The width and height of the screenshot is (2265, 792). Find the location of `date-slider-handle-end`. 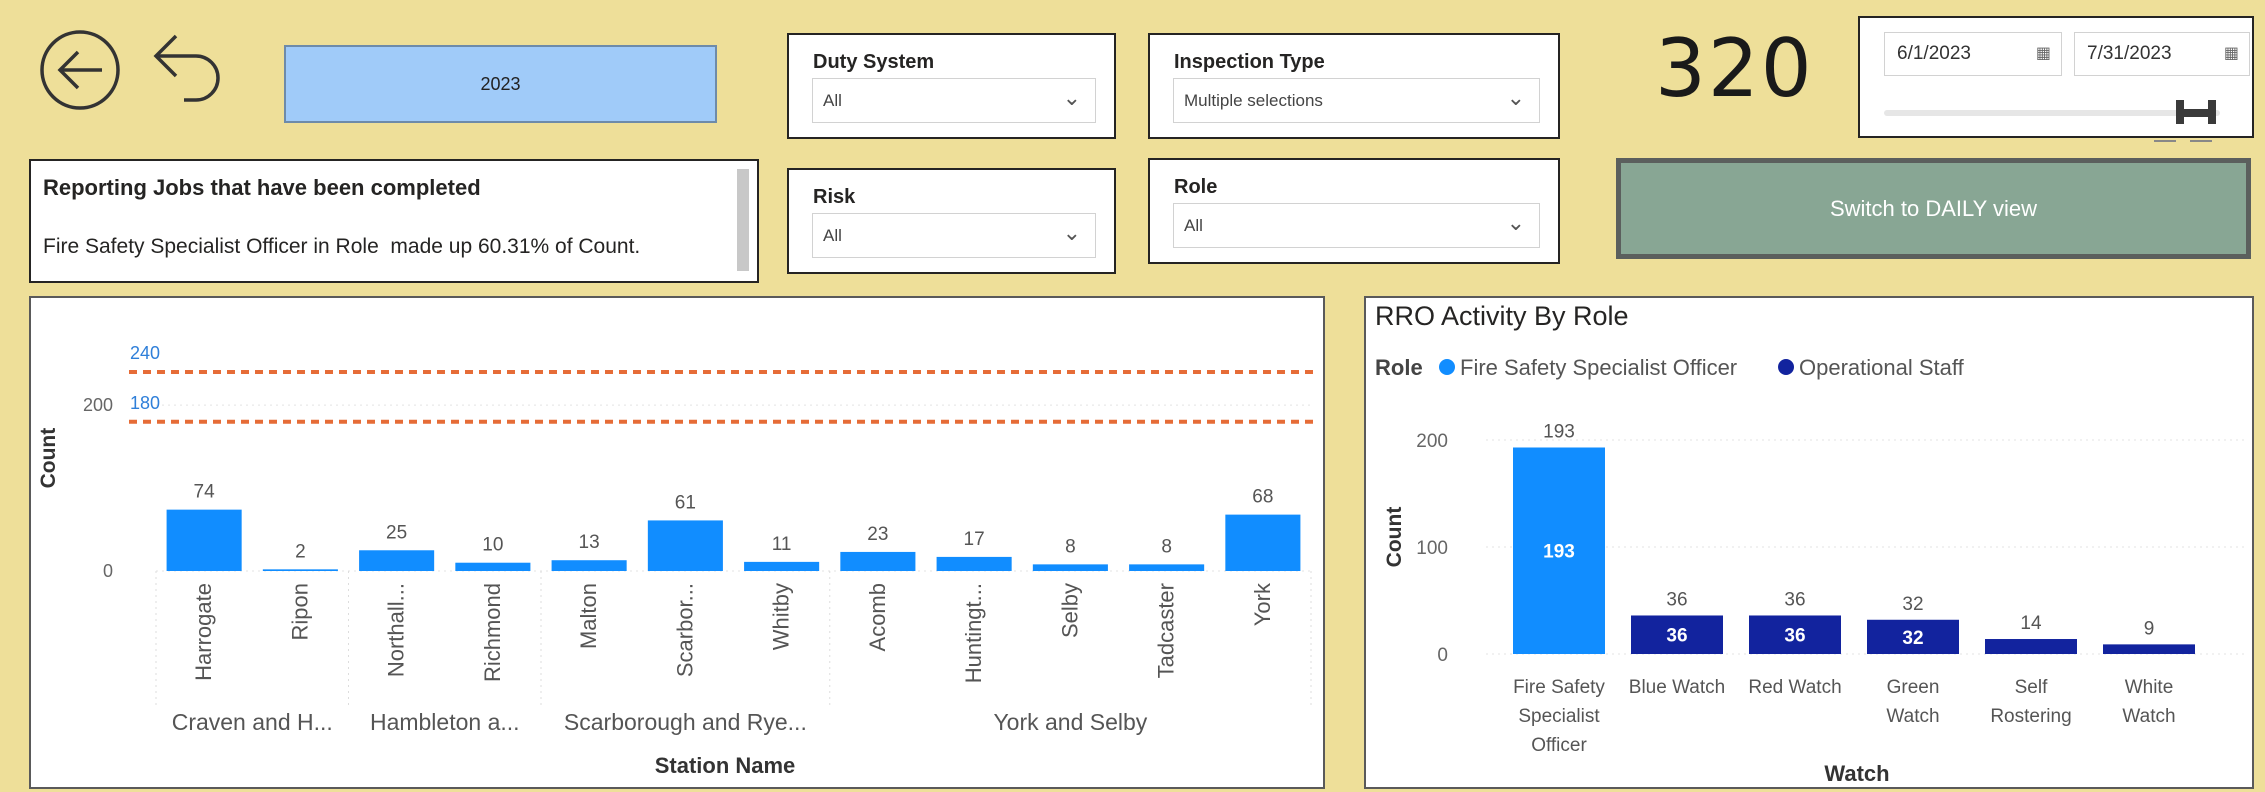

date-slider-handle-end is located at coordinates (2212, 112).